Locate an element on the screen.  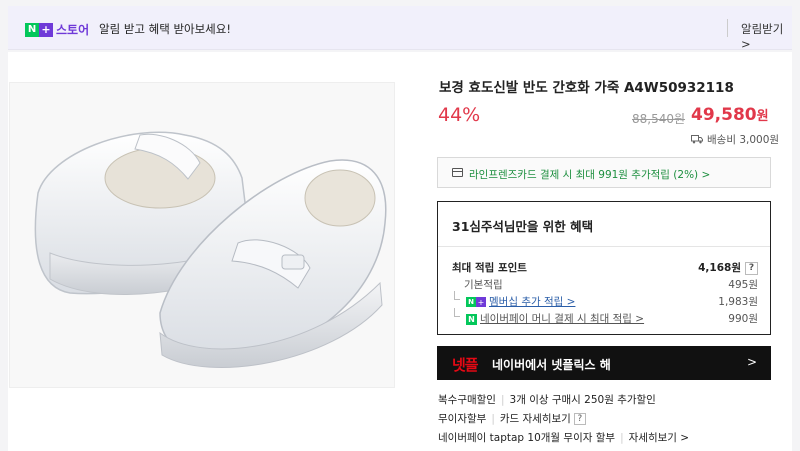
netflix-logo: 넷플 is located at coordinates (465, 365).